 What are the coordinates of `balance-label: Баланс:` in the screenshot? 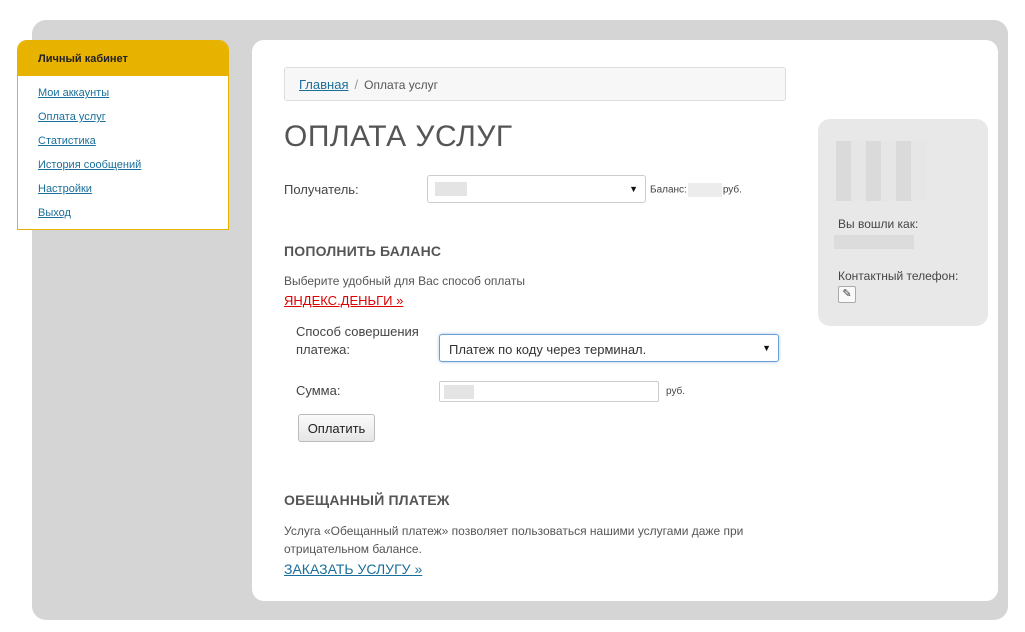 It's located at (668, 190).